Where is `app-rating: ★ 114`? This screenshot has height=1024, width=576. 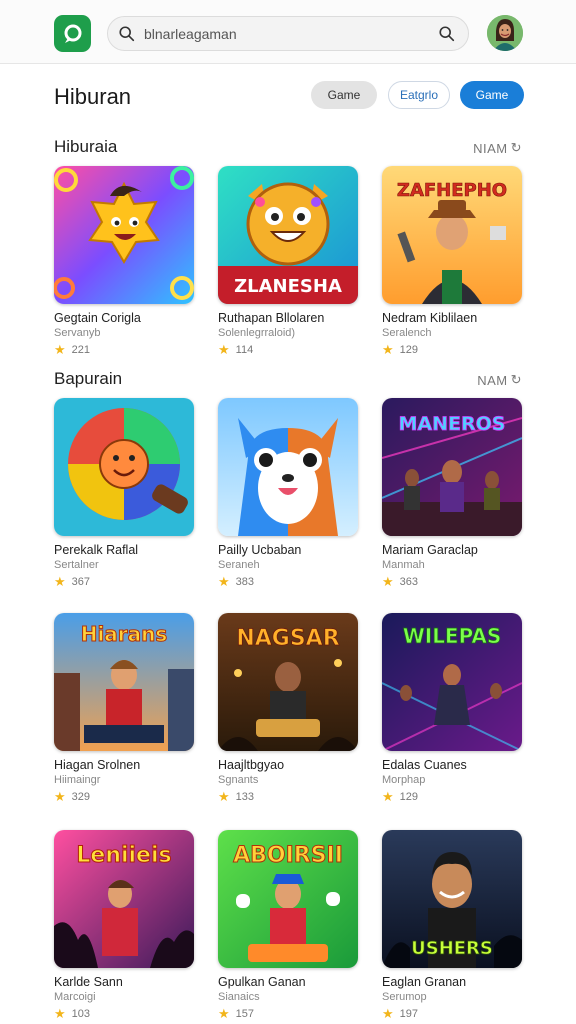 app-rating: ★ 114 is located at coordinates (288, 349).